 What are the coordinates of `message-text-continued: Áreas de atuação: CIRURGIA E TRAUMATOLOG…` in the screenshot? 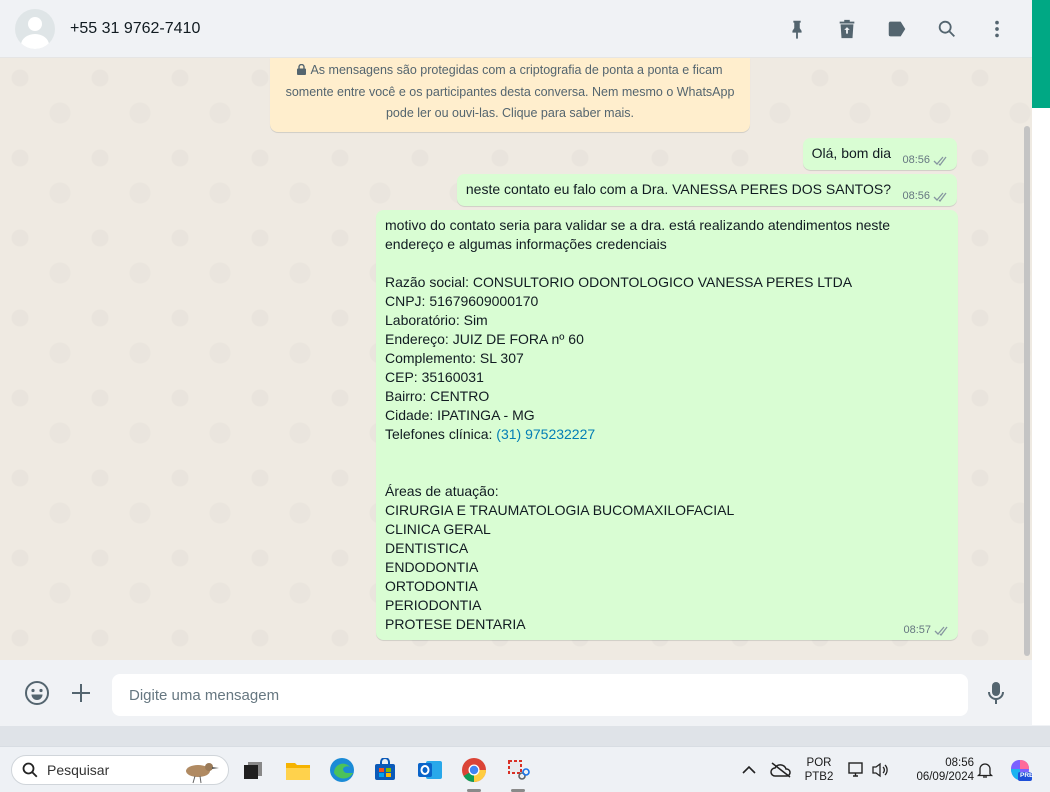 It's located at (560, 557).